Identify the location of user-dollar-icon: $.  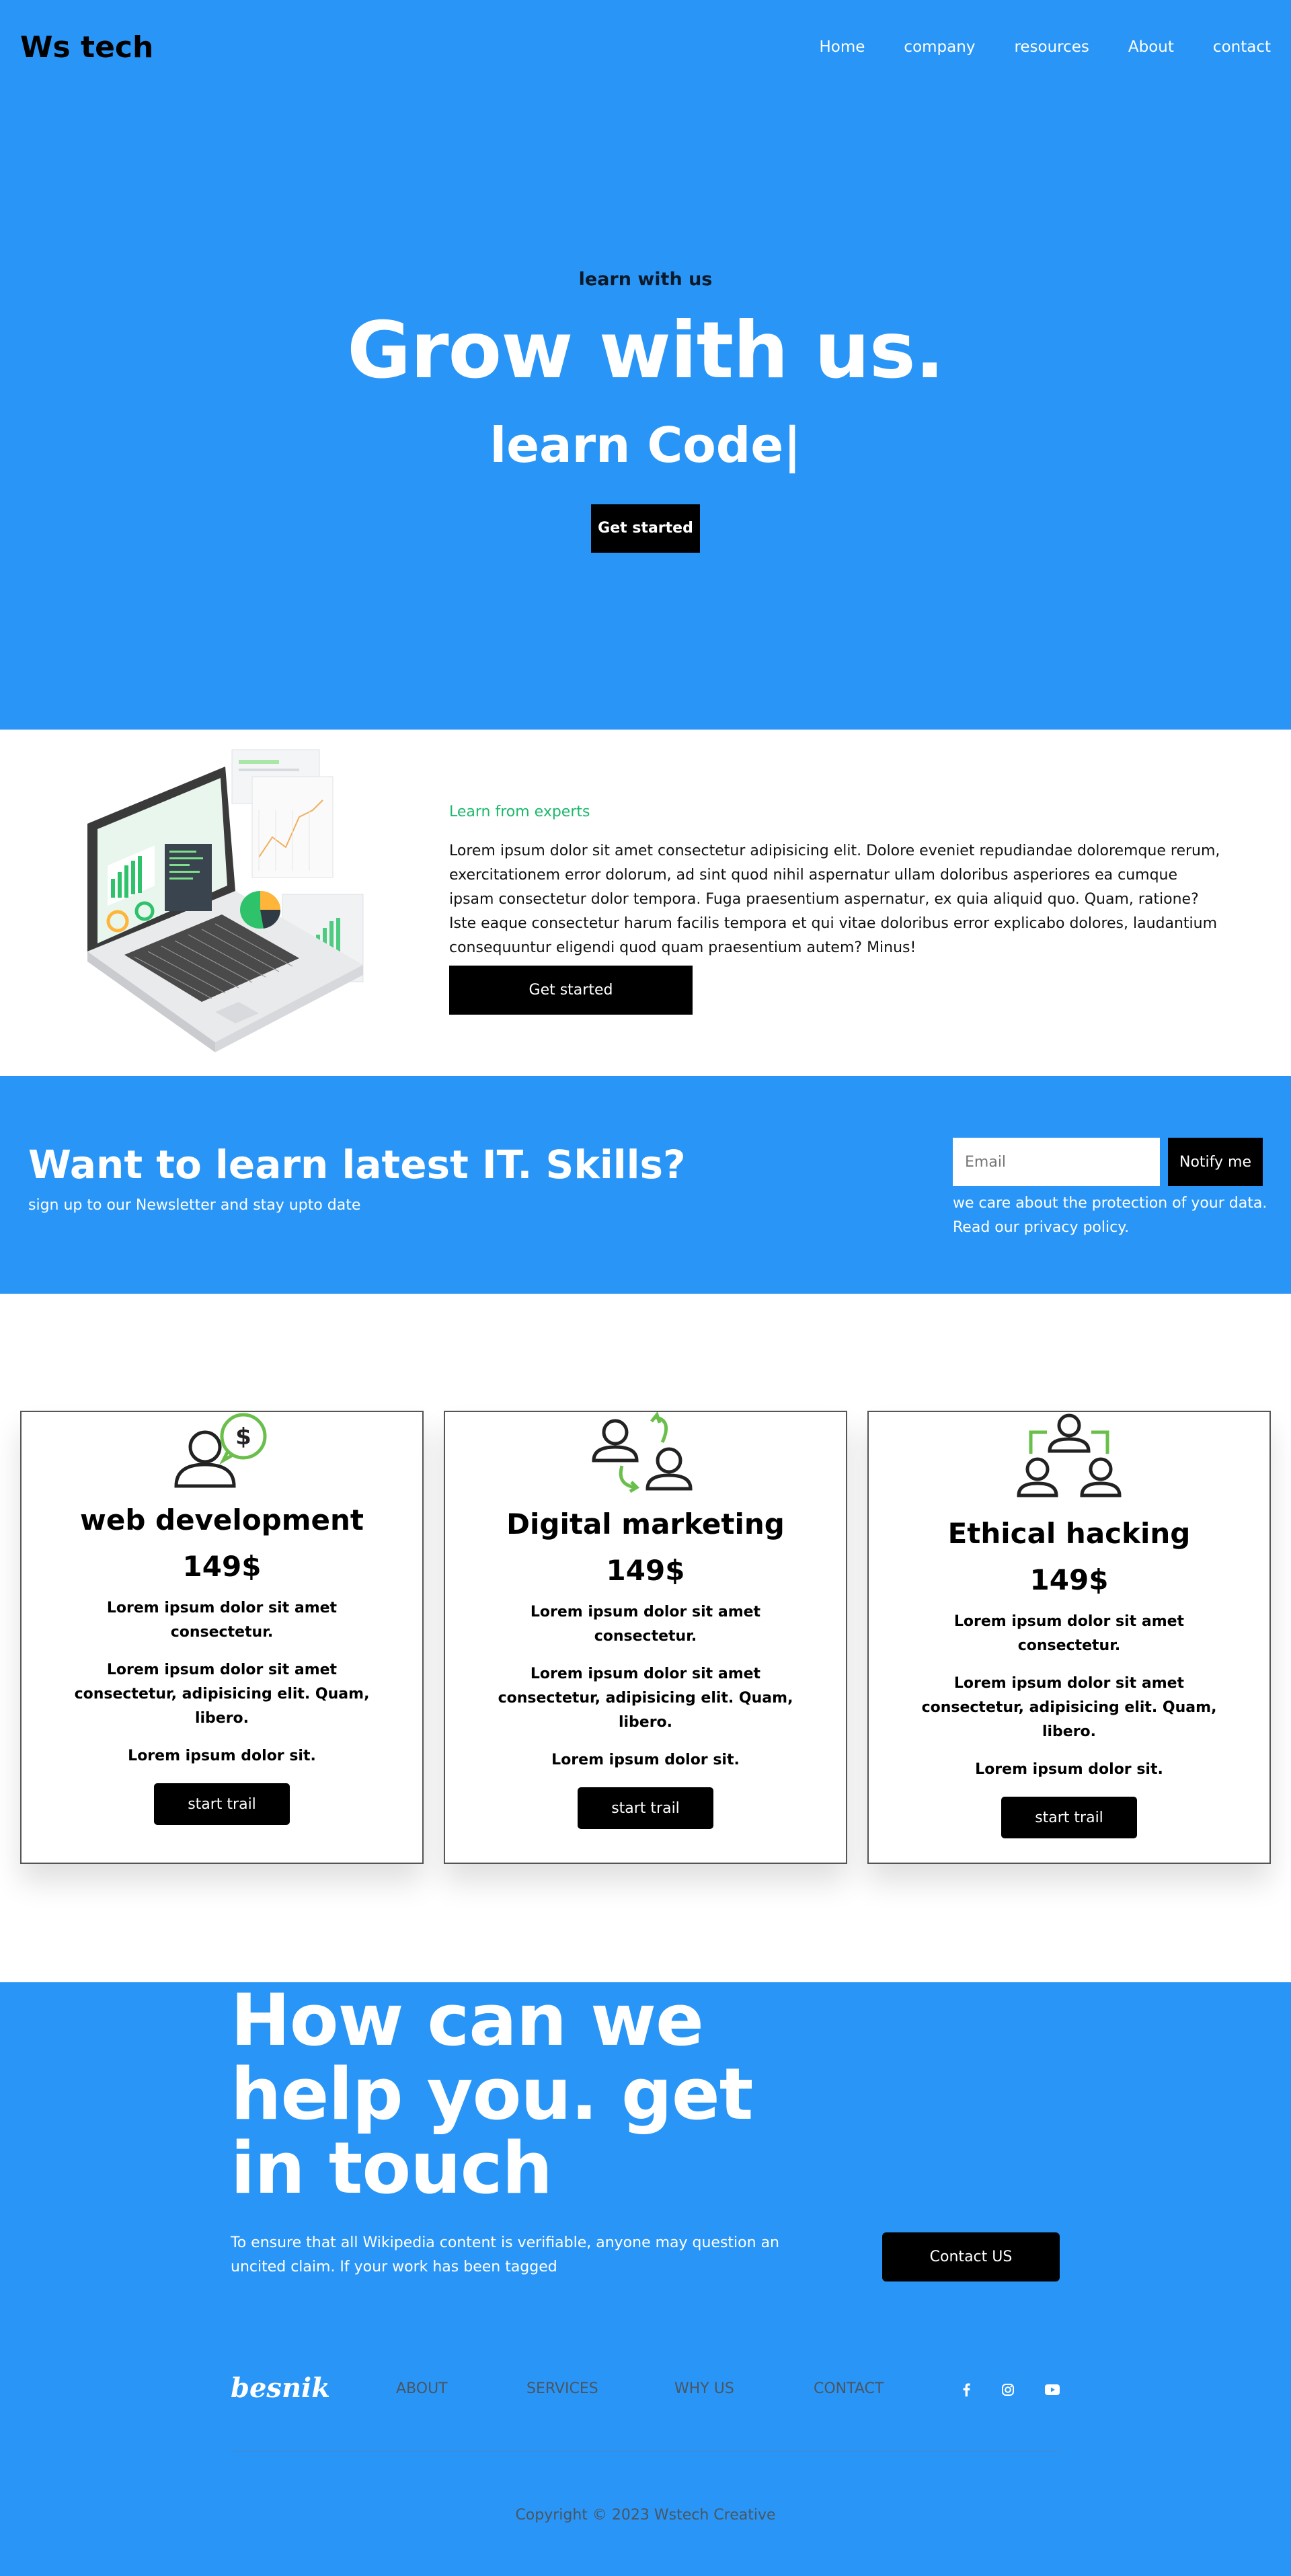
(222, 1450).